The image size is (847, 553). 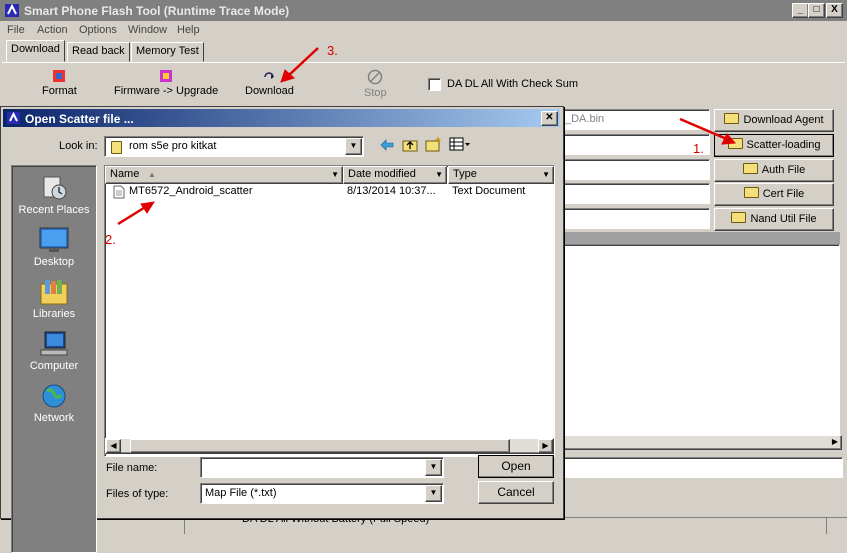 I want to click on scroll-left-icon: ◀, so click(x=113, y=446).